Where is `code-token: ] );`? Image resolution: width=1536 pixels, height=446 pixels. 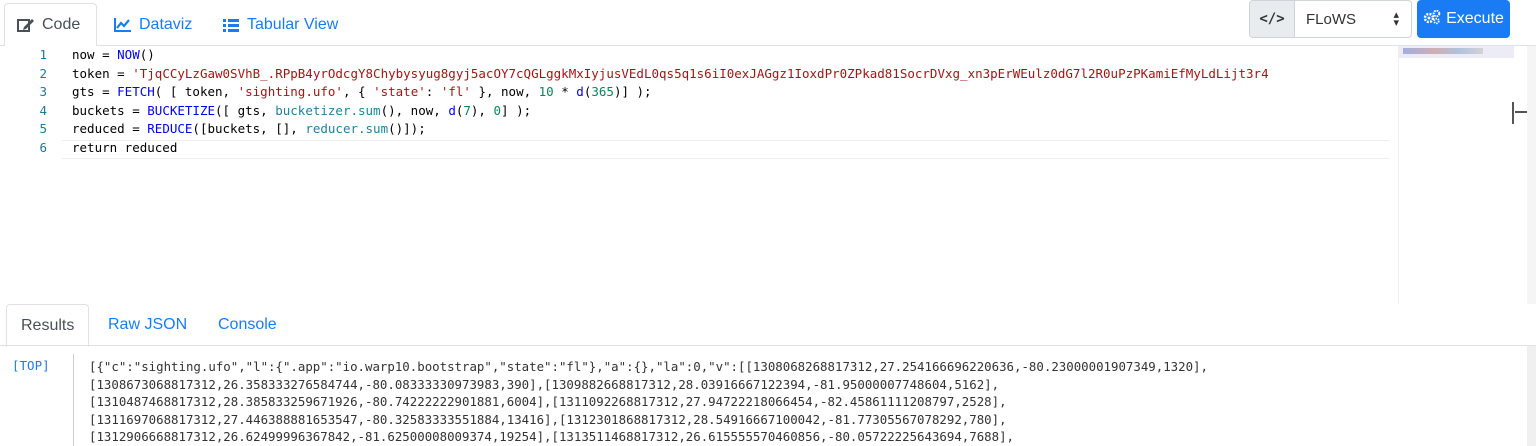
code-token: ] ); is located at coordinates (516, 110).